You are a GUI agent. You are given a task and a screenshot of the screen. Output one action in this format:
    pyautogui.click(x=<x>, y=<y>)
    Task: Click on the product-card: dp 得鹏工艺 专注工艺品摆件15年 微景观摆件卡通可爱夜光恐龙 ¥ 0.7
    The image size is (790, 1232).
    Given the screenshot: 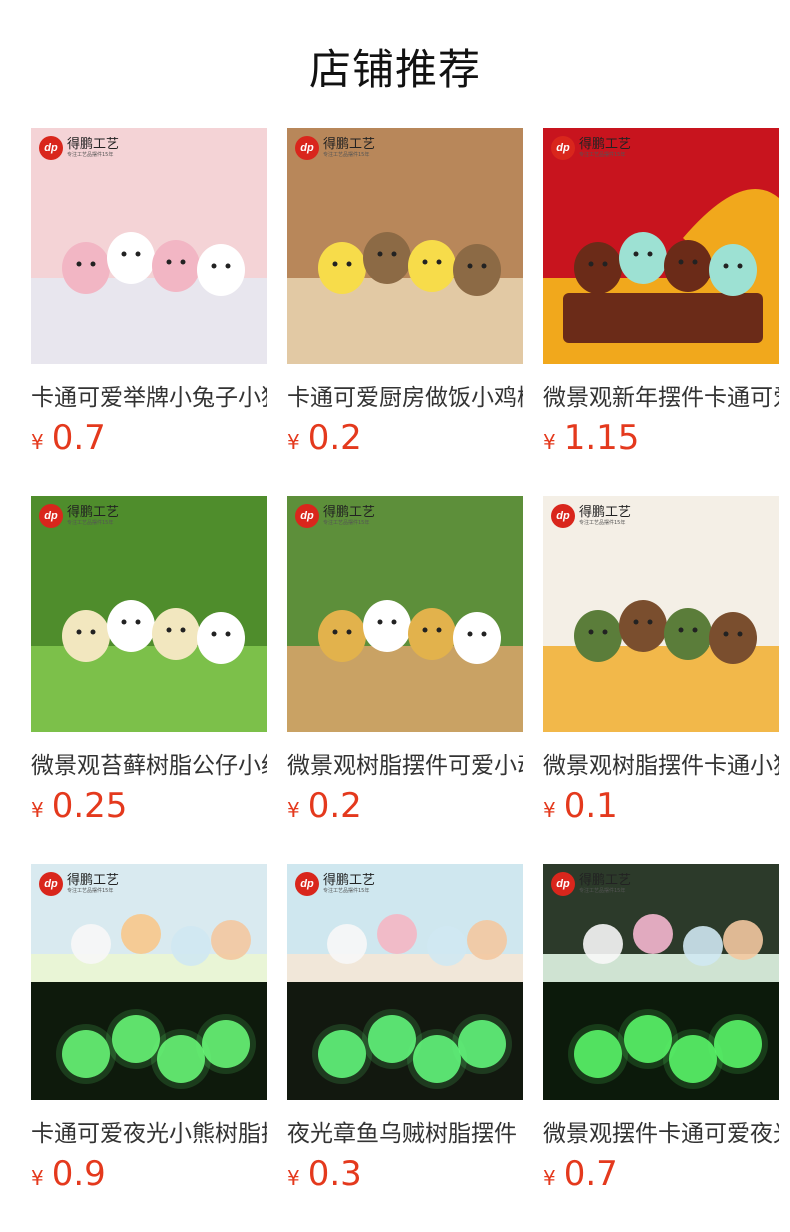 What is the action you would take?
    pyautogui.click(x=661, y=1048)
    